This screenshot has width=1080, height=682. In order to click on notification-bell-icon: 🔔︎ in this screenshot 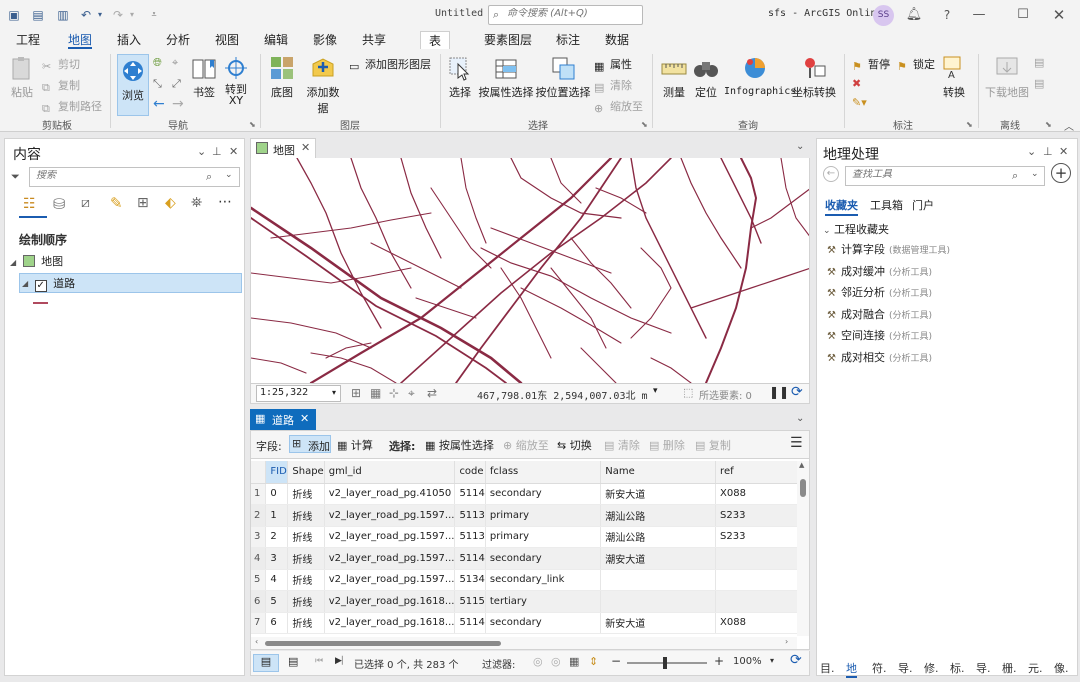, I will do `click(914, 15)`.